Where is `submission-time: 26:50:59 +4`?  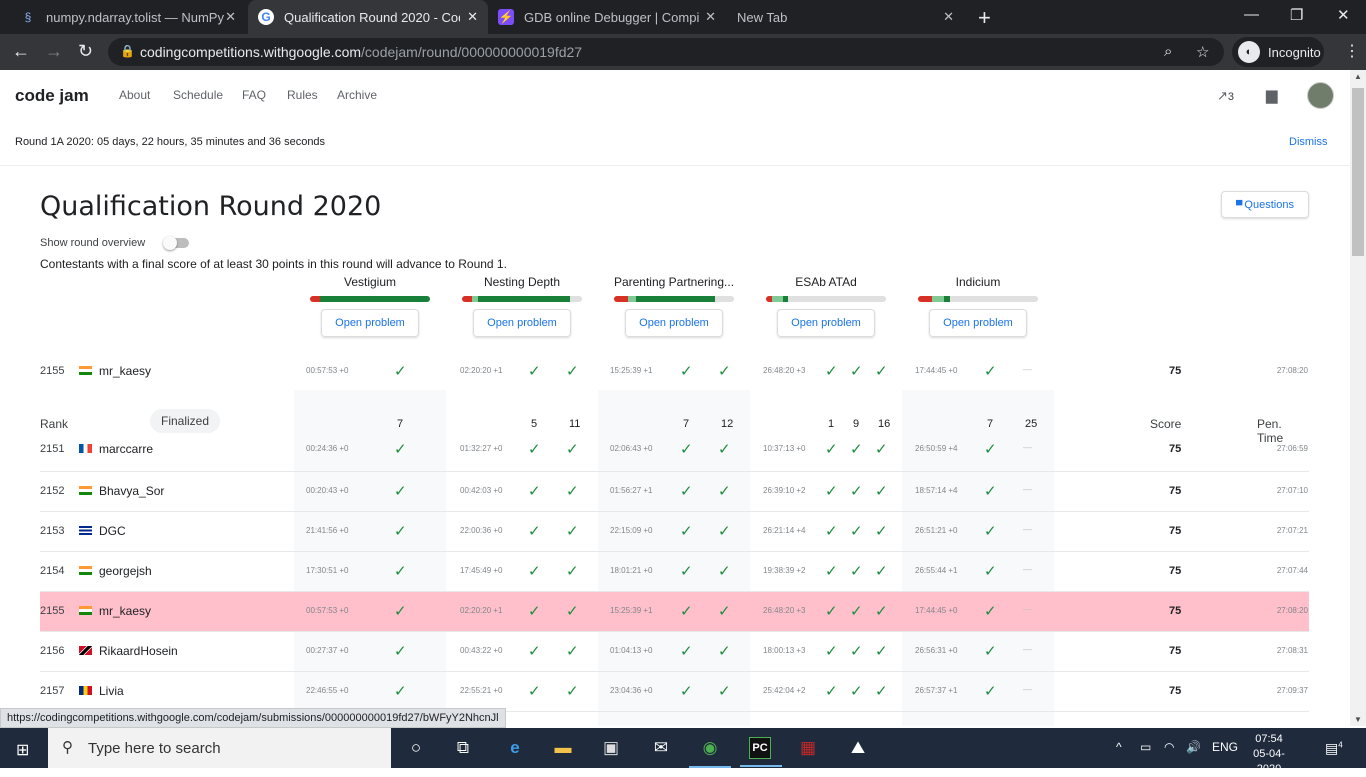 submission-time: 26:50:59 +4 is located at coordinates (936, 448).